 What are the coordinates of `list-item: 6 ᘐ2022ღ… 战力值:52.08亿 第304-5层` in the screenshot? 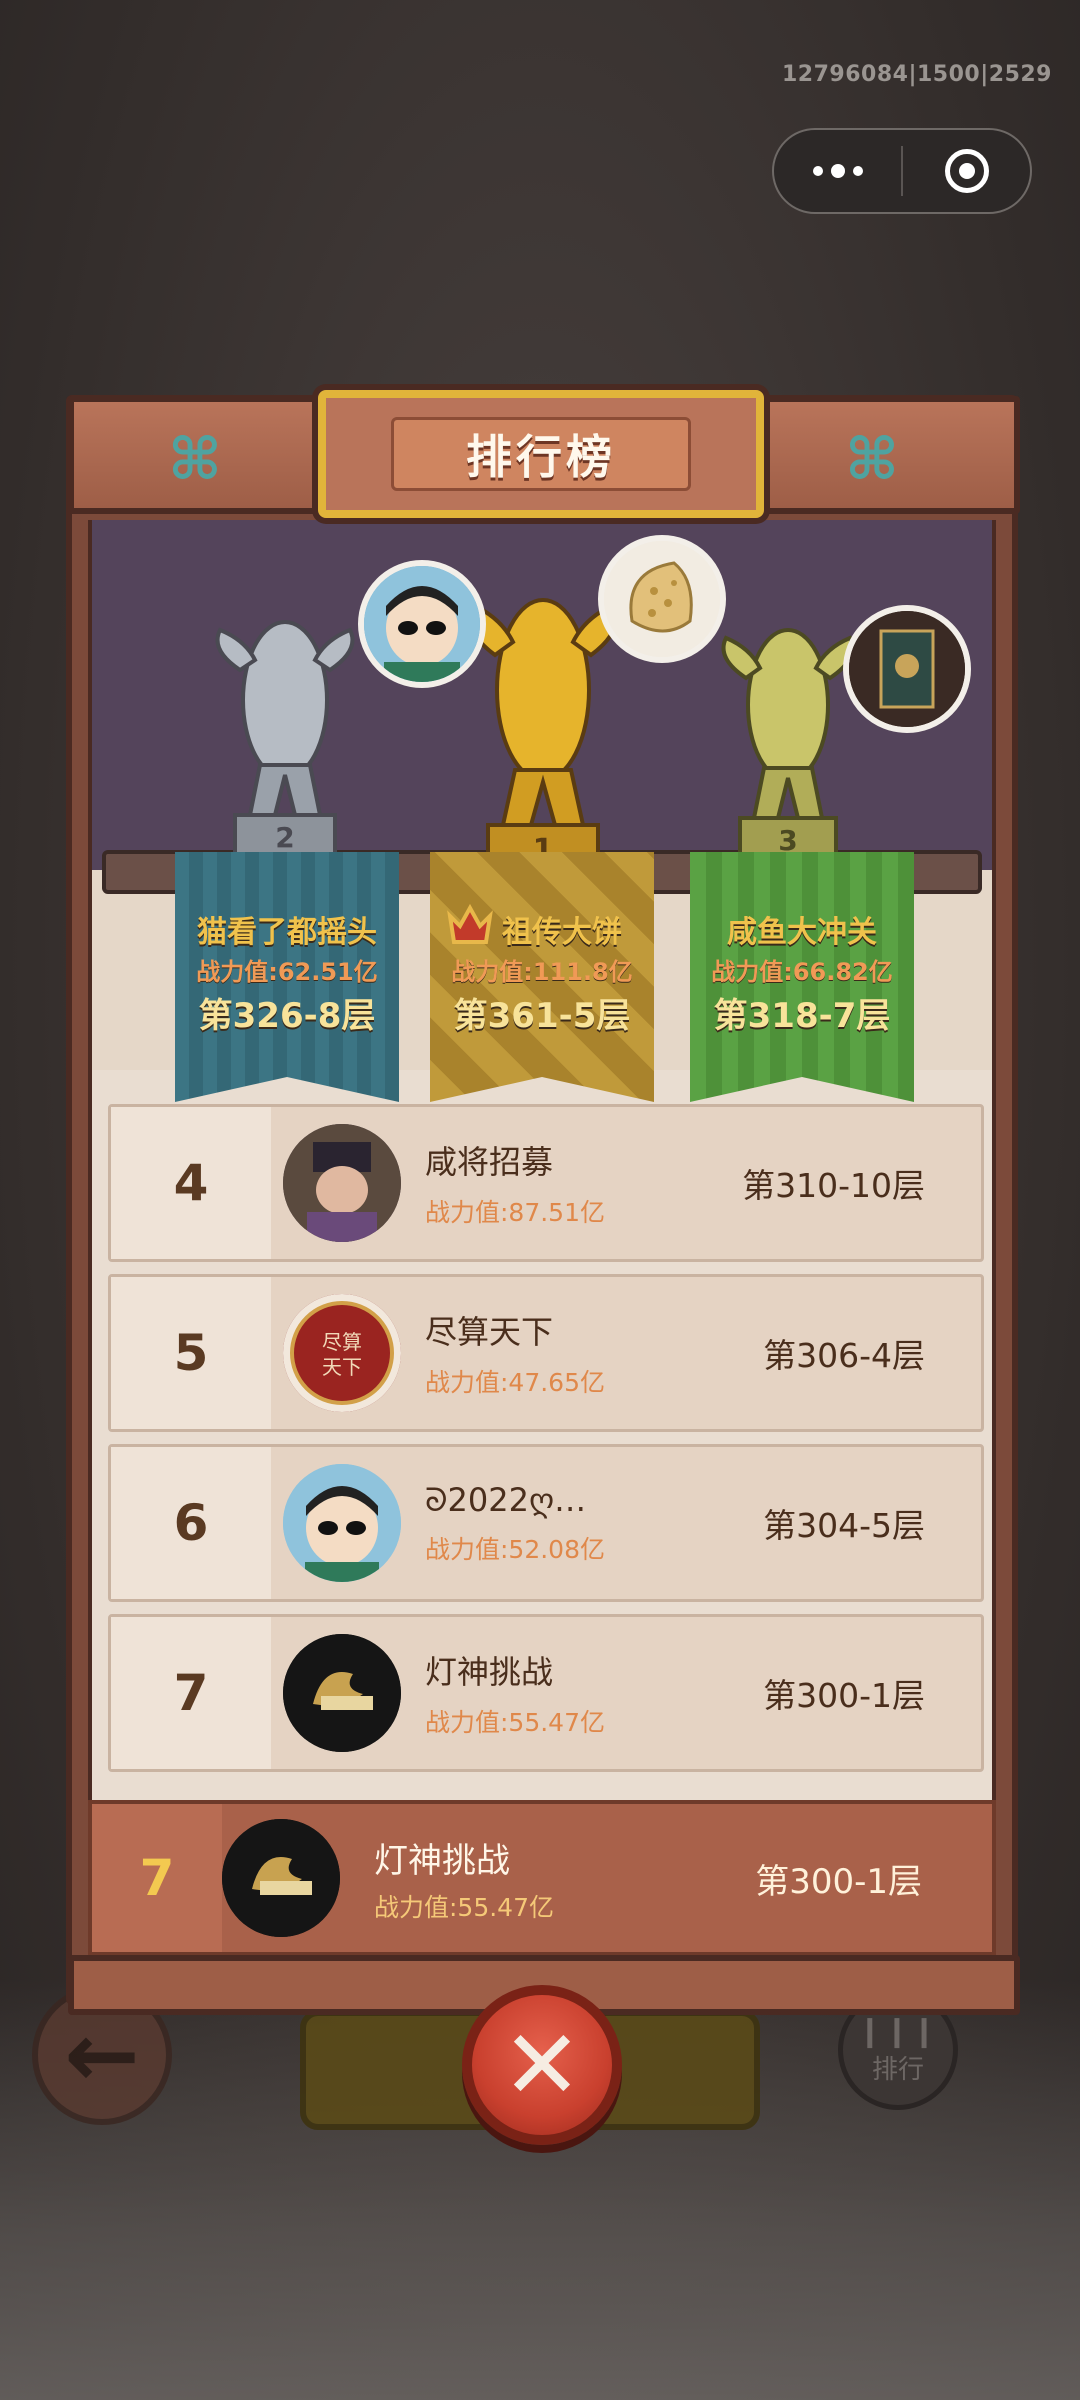 It's located at (546, 1523).